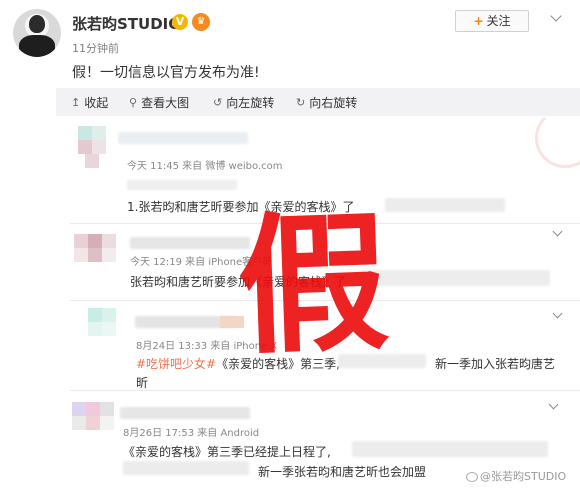 This screenshot has height=490, width=580. I want to click on post-time: 11分钟前, so click(95, 48).